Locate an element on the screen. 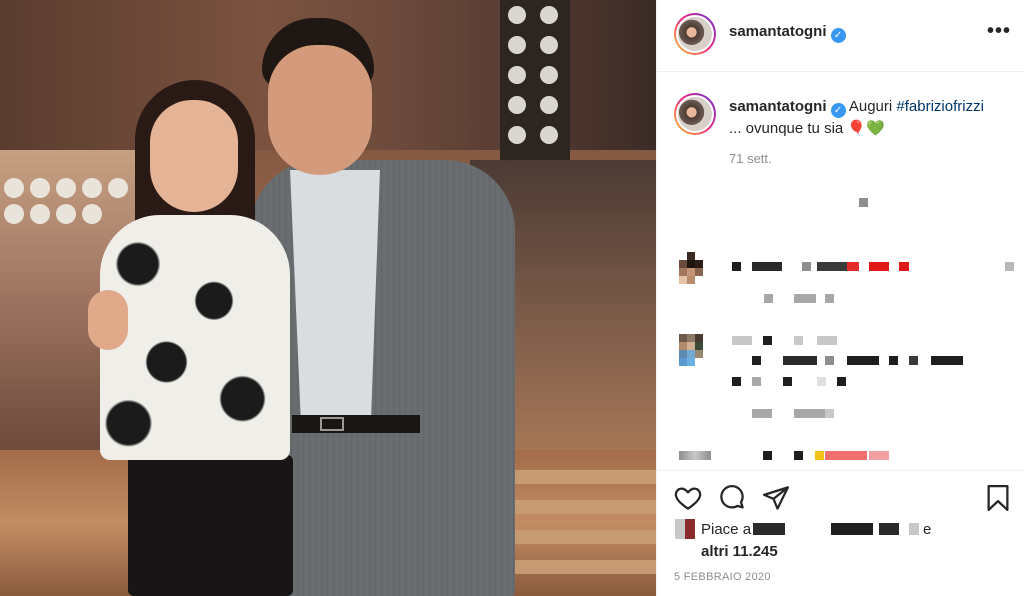 The image size is (1024, 596). avatar is located at coordinates (695, 34).